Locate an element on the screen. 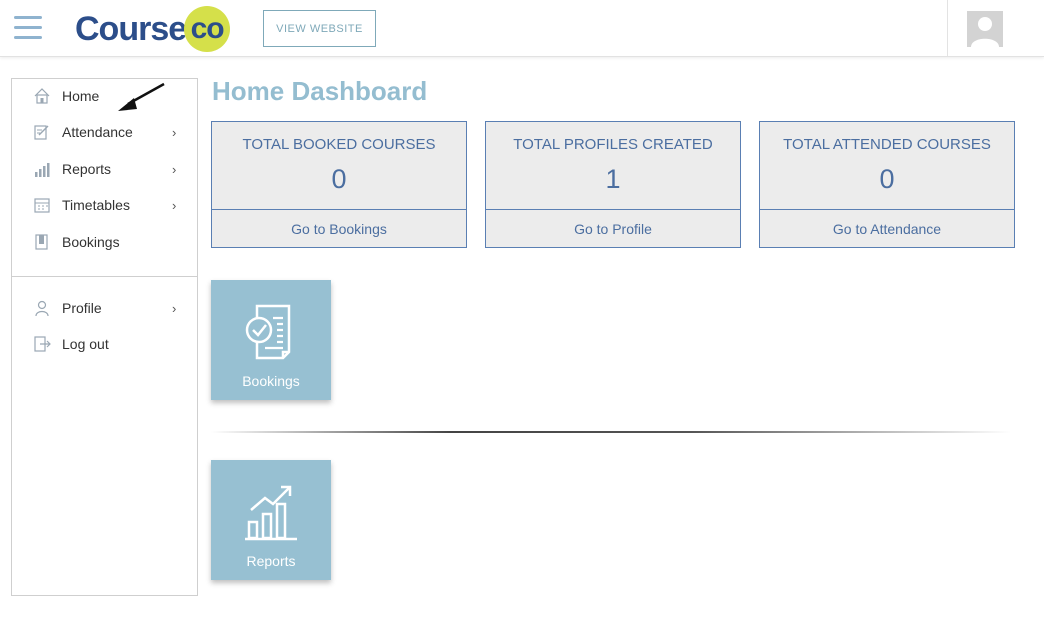  sidebar-item-label: Attendance is located at coordinates (97, 132).